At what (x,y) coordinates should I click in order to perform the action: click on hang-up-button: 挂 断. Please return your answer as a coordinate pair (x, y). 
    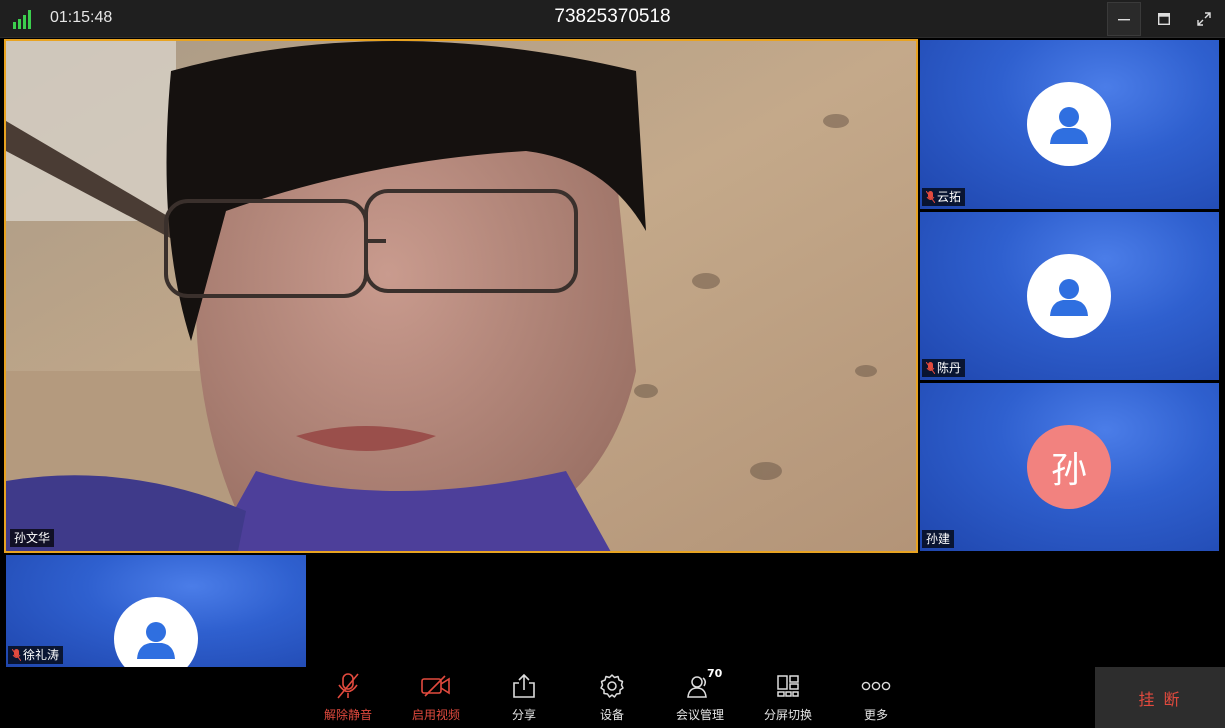
    Looking at the image, I should click on (1160, 697).